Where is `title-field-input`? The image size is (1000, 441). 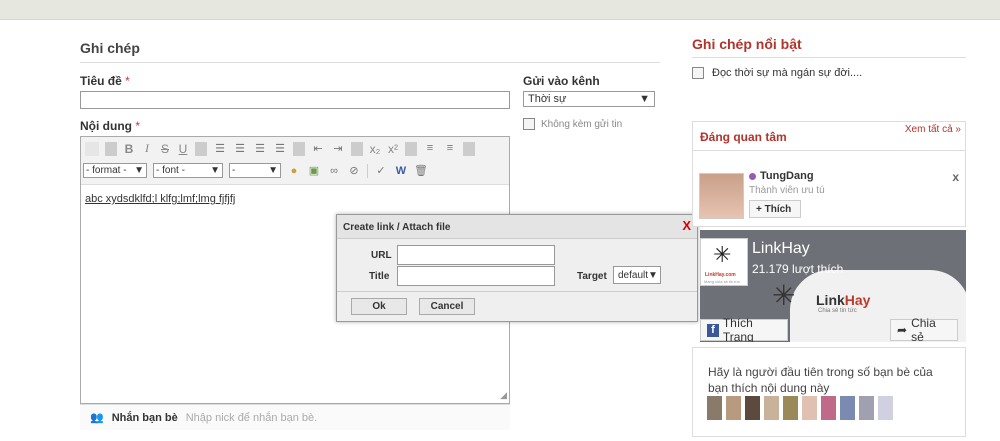
title-field-input is located at coordinates (476, 276).